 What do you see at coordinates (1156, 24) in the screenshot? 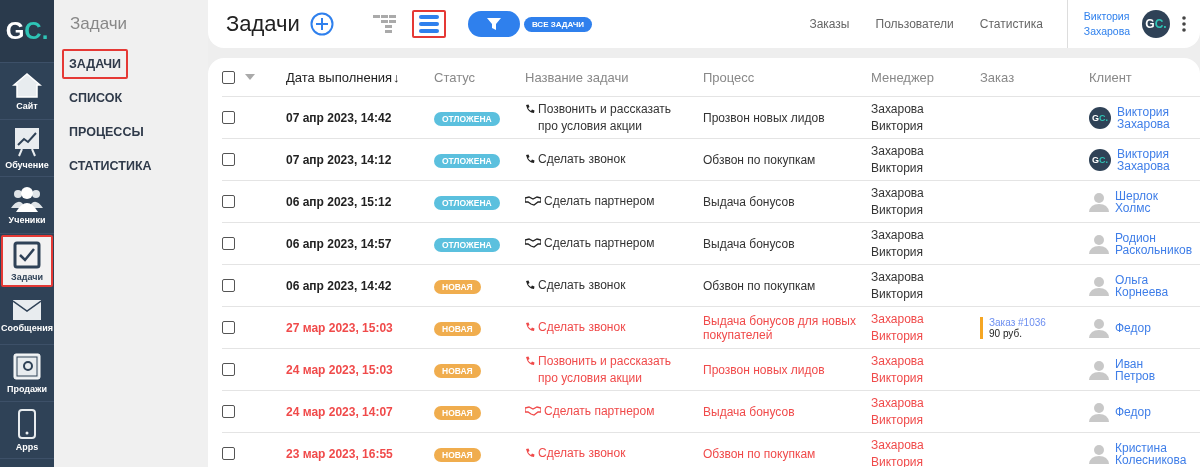
I see `user-avatar: GC.` at bounding box center [1156, 24].